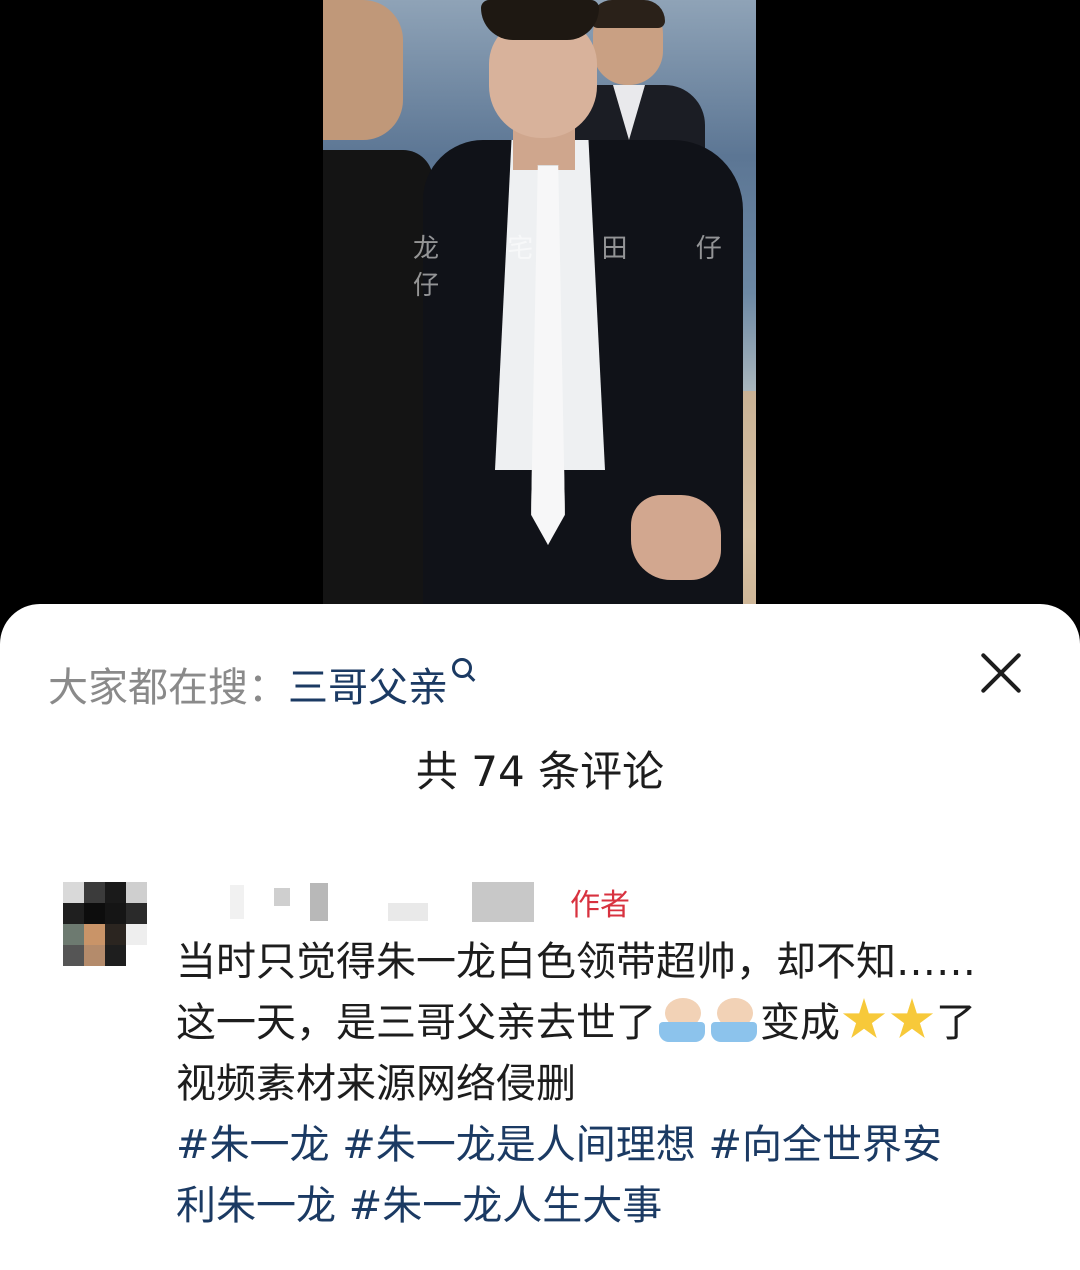 This screenshot has height=1270, width=1080. What do you see at coordinates (825, 1145) in the screenshot?
I see `hashtag-link: #向全世界安` at bounding box center [825, 1145].